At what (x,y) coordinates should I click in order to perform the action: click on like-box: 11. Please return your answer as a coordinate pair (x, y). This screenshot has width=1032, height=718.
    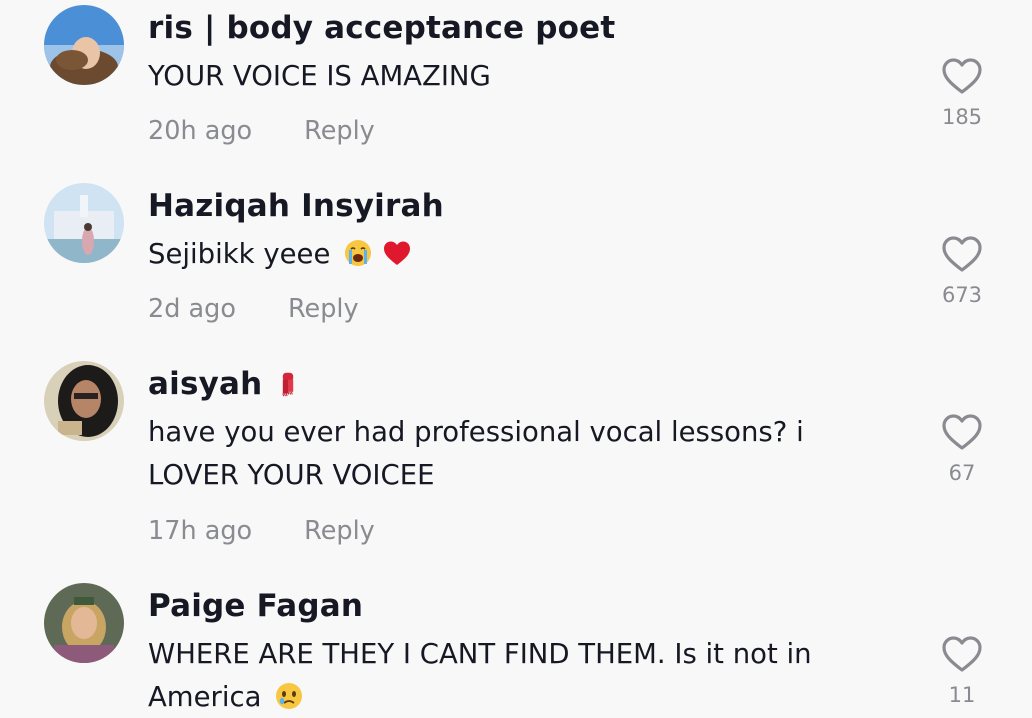
    Looking at the image, I should click on (962, 671).